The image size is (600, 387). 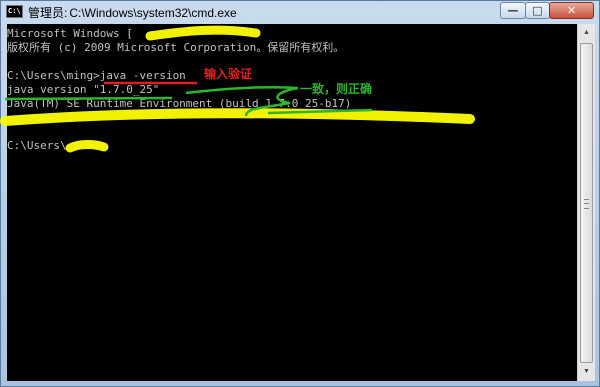 What do you see at coordinates (237, 117) in the screenshot?
I see `highlight-redaction-hidden-line` at bounding box center [237, 117].